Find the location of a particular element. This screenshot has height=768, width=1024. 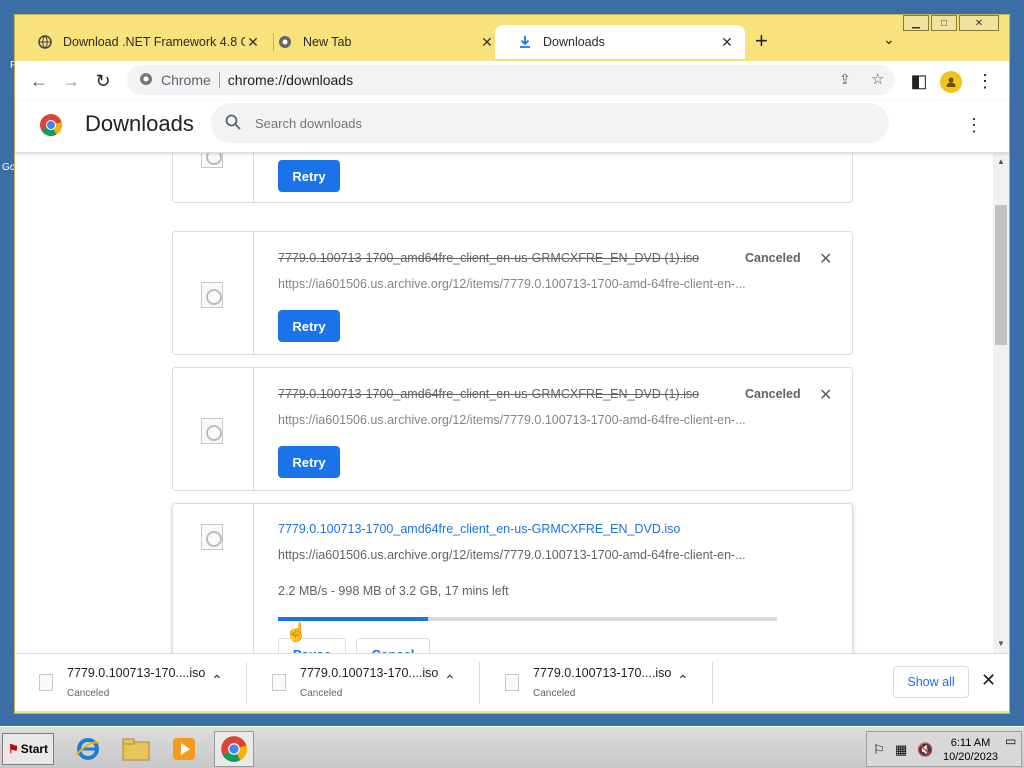

cancel-button: Cancel is located at coordinates (393, 645).